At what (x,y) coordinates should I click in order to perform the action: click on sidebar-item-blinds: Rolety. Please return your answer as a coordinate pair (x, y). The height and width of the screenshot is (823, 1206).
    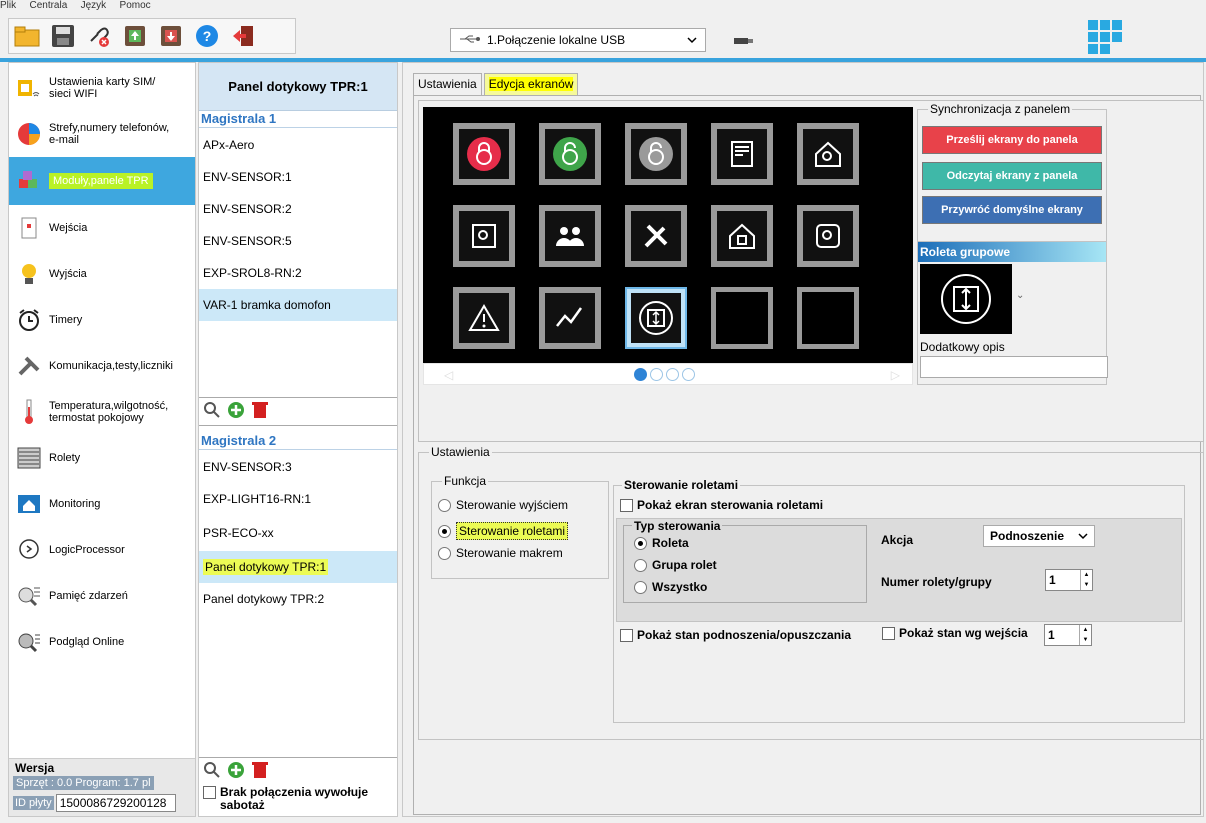
    Looking at the image, I should click on (102, 458).